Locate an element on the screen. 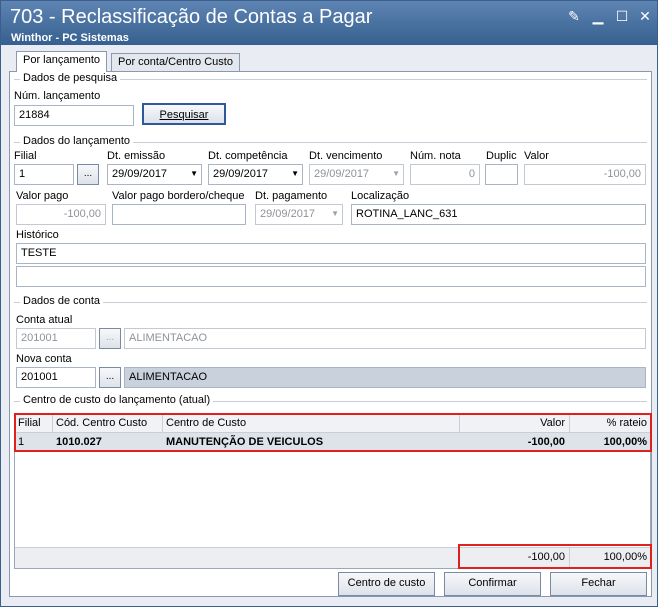 Image resolution: width=658 pixels, height=607 pixels. nova-conta-label: Nova conta is located at coordinates (44, 359).